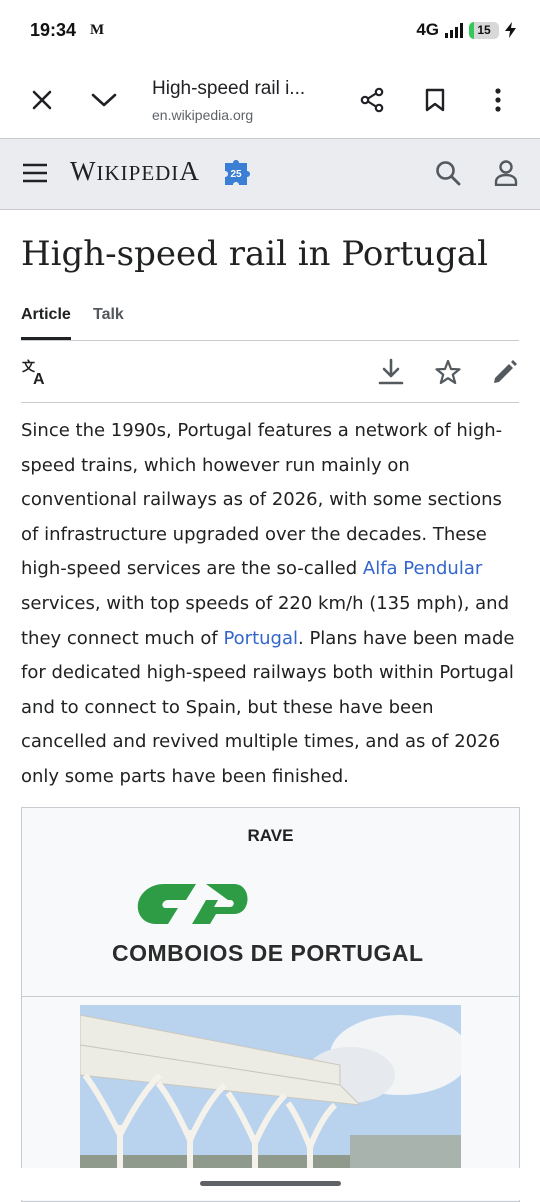 The width and height of the screenshot is (540, 1202). What do you see at coordinates (422, 568) in the screenshot?
I see `link-alfa-pendular: Alfa Pendular` at bounding box center [422, 568].